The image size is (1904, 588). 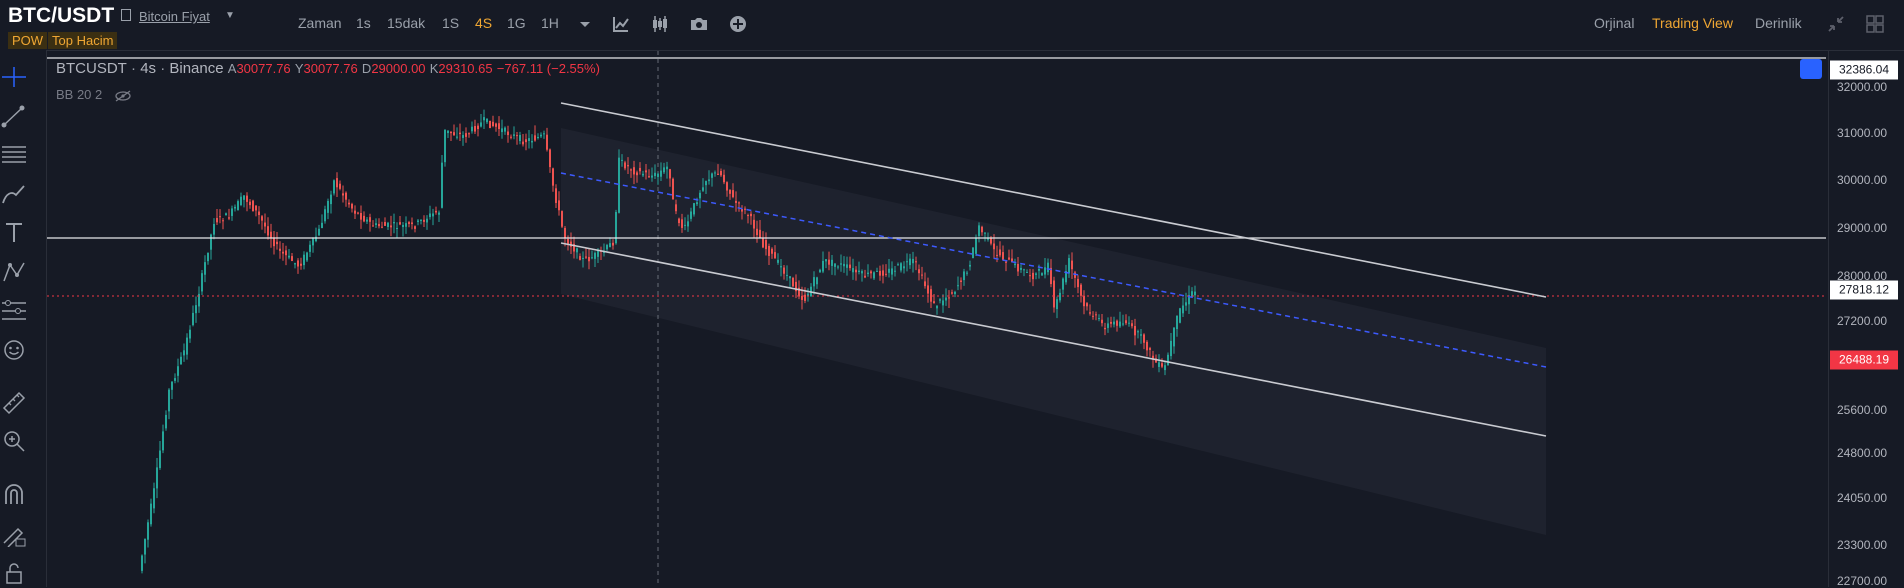 I want to click on indicator-row: BB 20 2, so click(x=94, y=94).